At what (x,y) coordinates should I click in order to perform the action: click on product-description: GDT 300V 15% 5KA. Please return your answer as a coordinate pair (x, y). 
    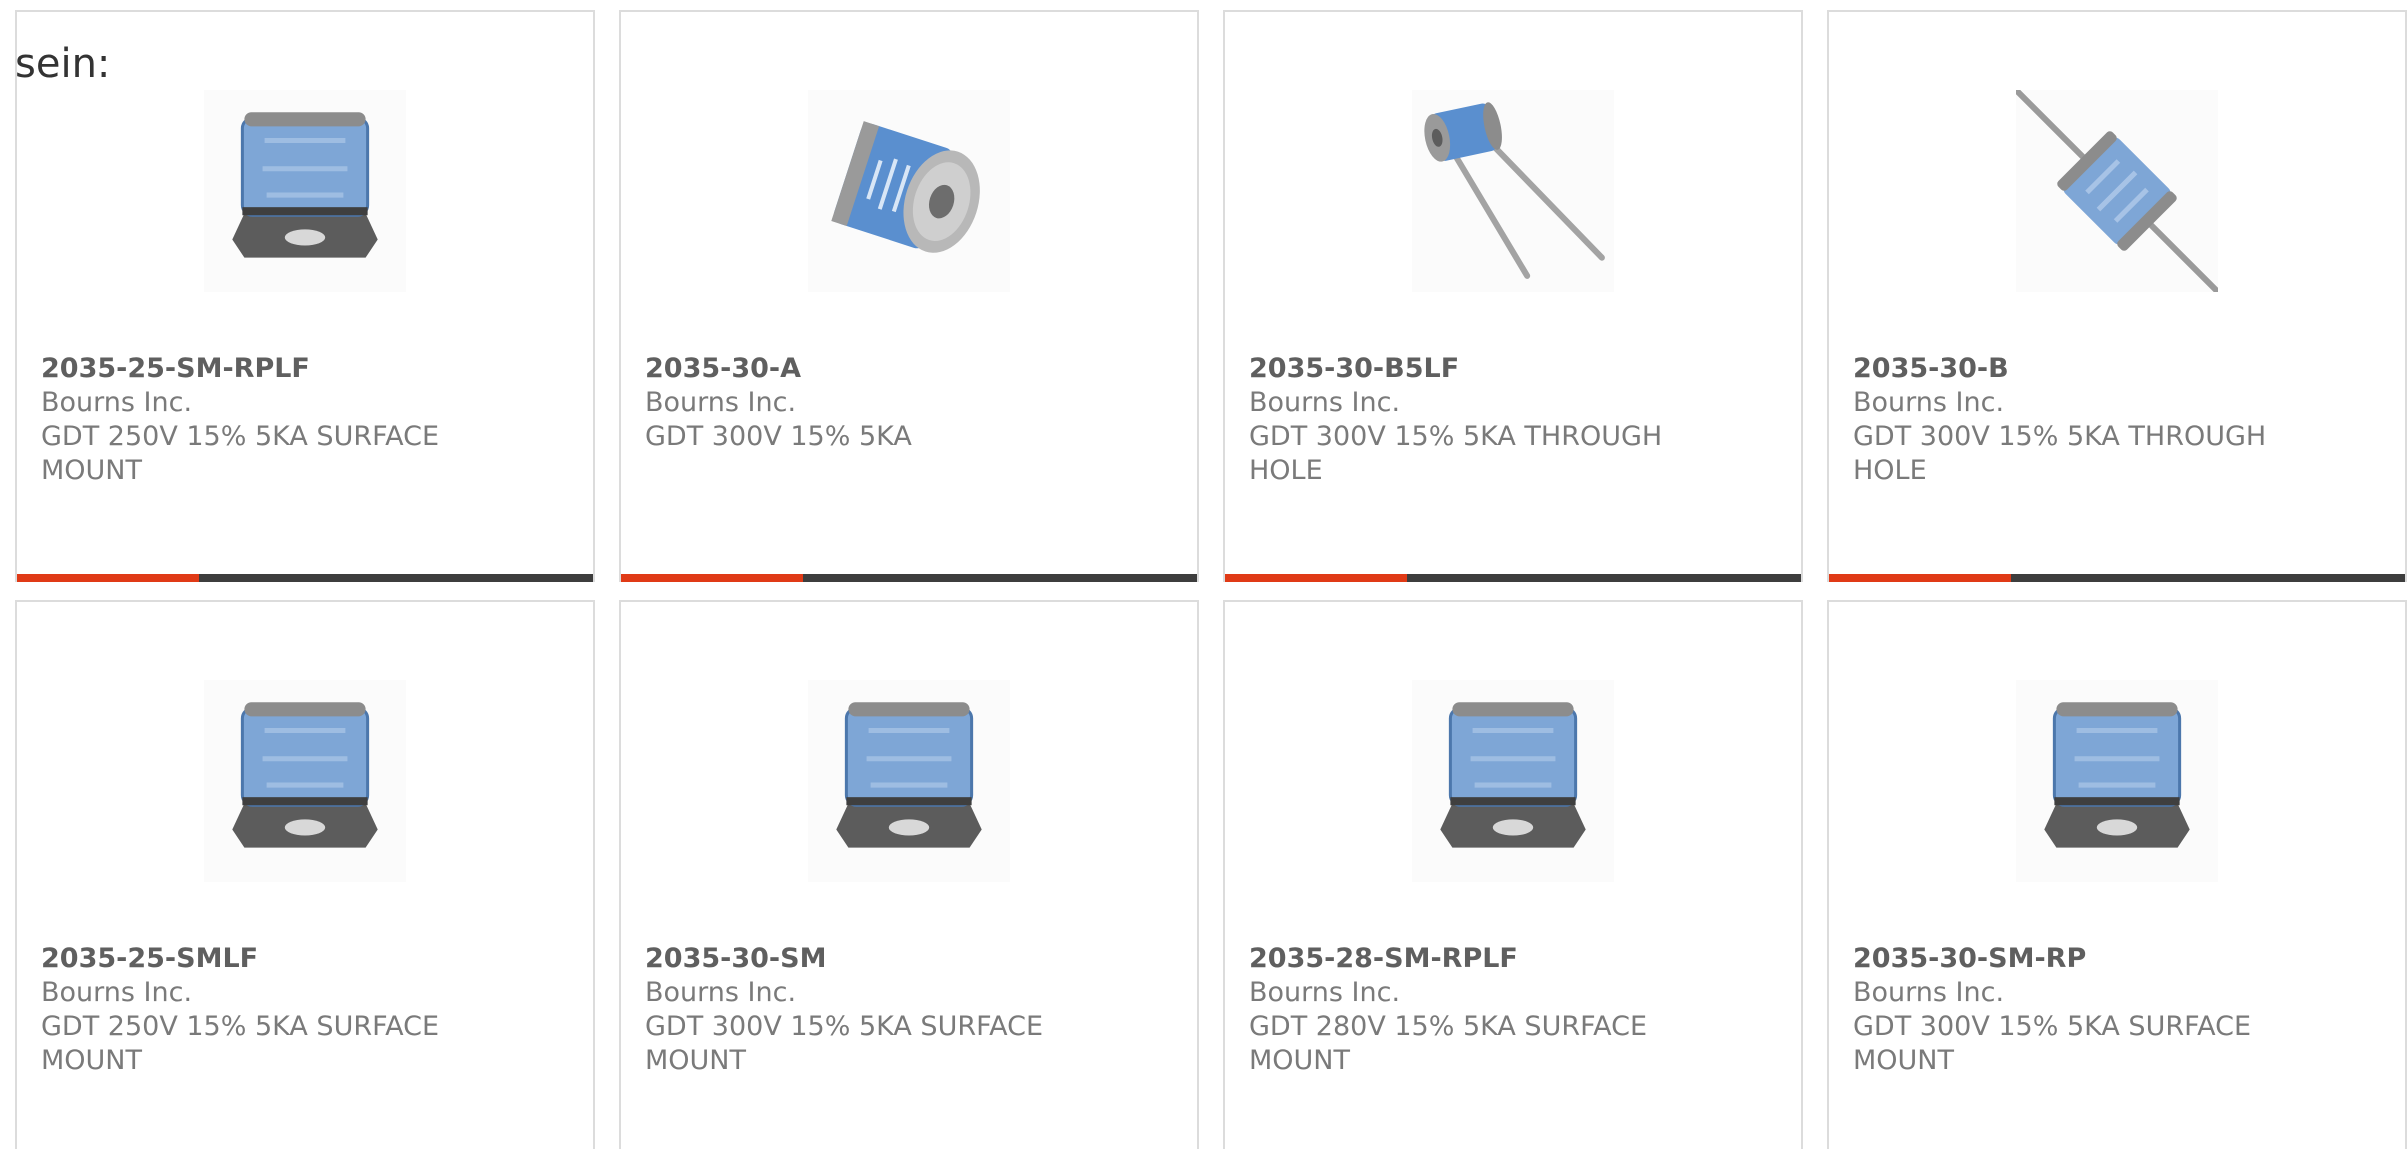
    Looking at the image, I should click on (778, 436).